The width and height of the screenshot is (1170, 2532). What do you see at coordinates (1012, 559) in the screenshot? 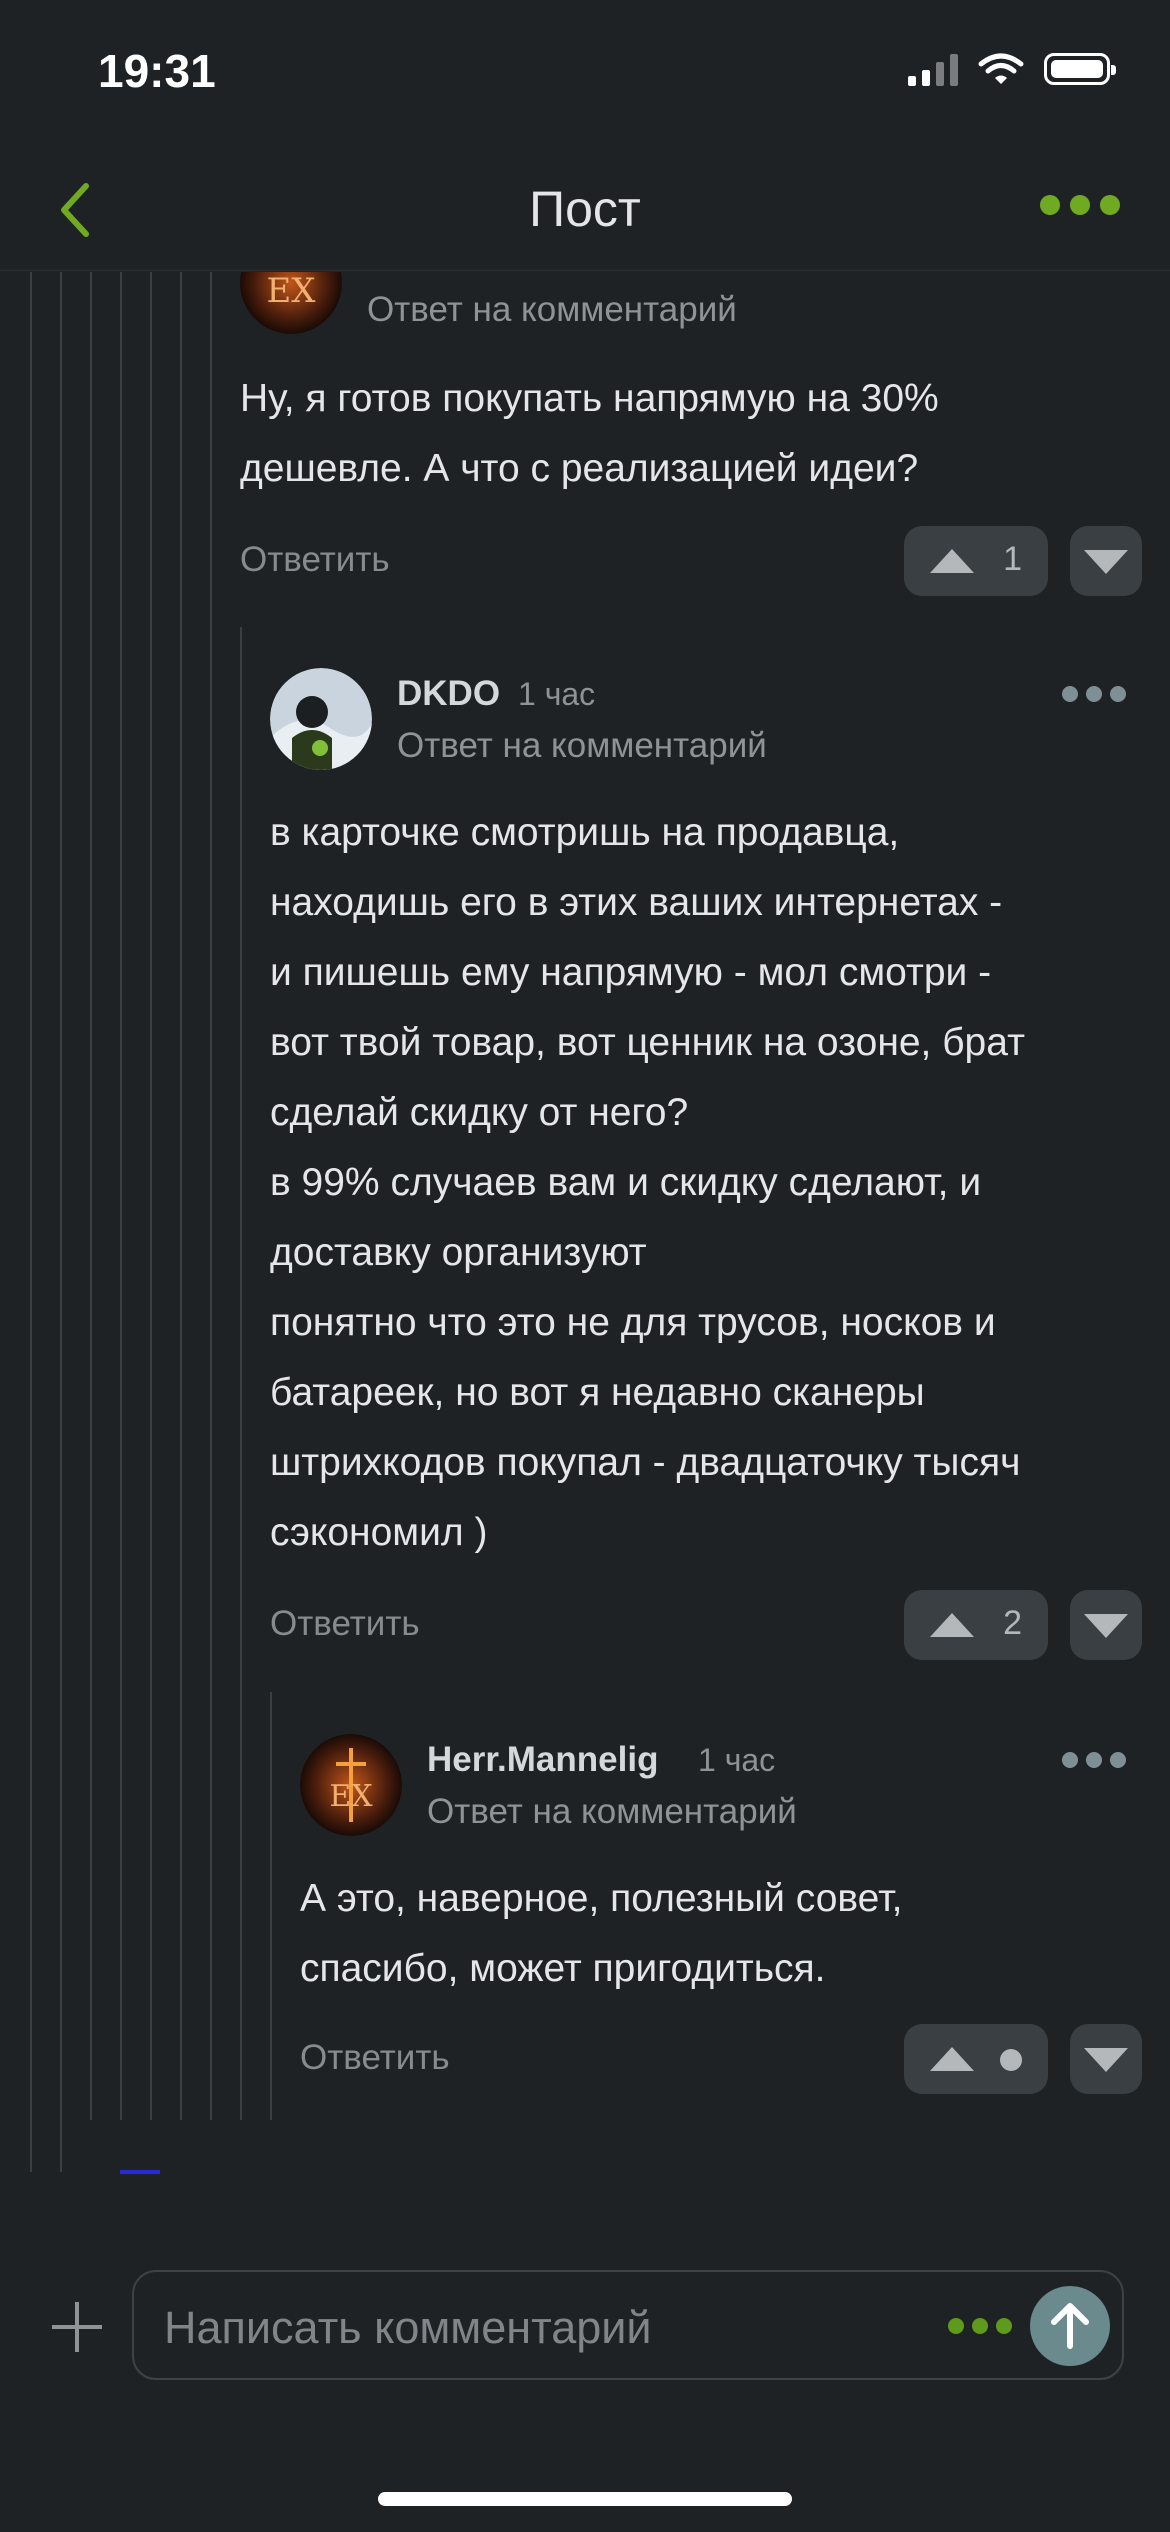
I see `vote-count: 1` at bounding box center [1012, 559].